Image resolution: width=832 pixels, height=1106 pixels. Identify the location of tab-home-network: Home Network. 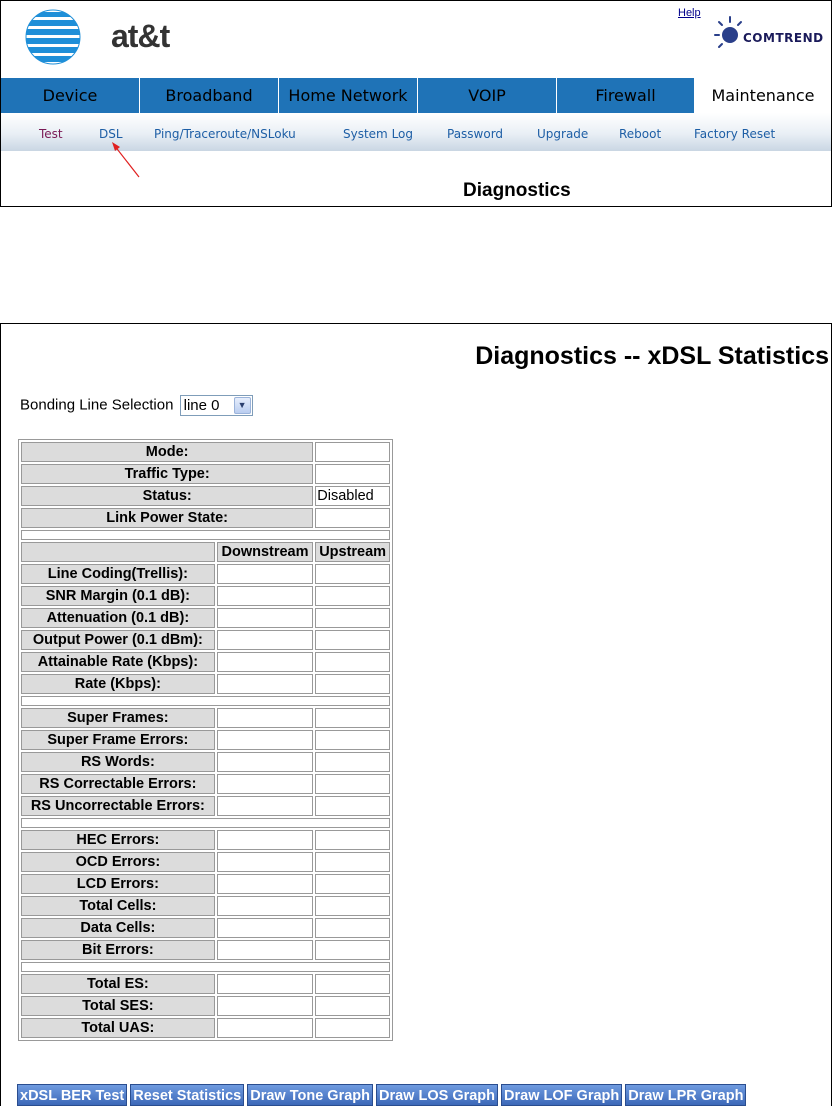
(348, 95).